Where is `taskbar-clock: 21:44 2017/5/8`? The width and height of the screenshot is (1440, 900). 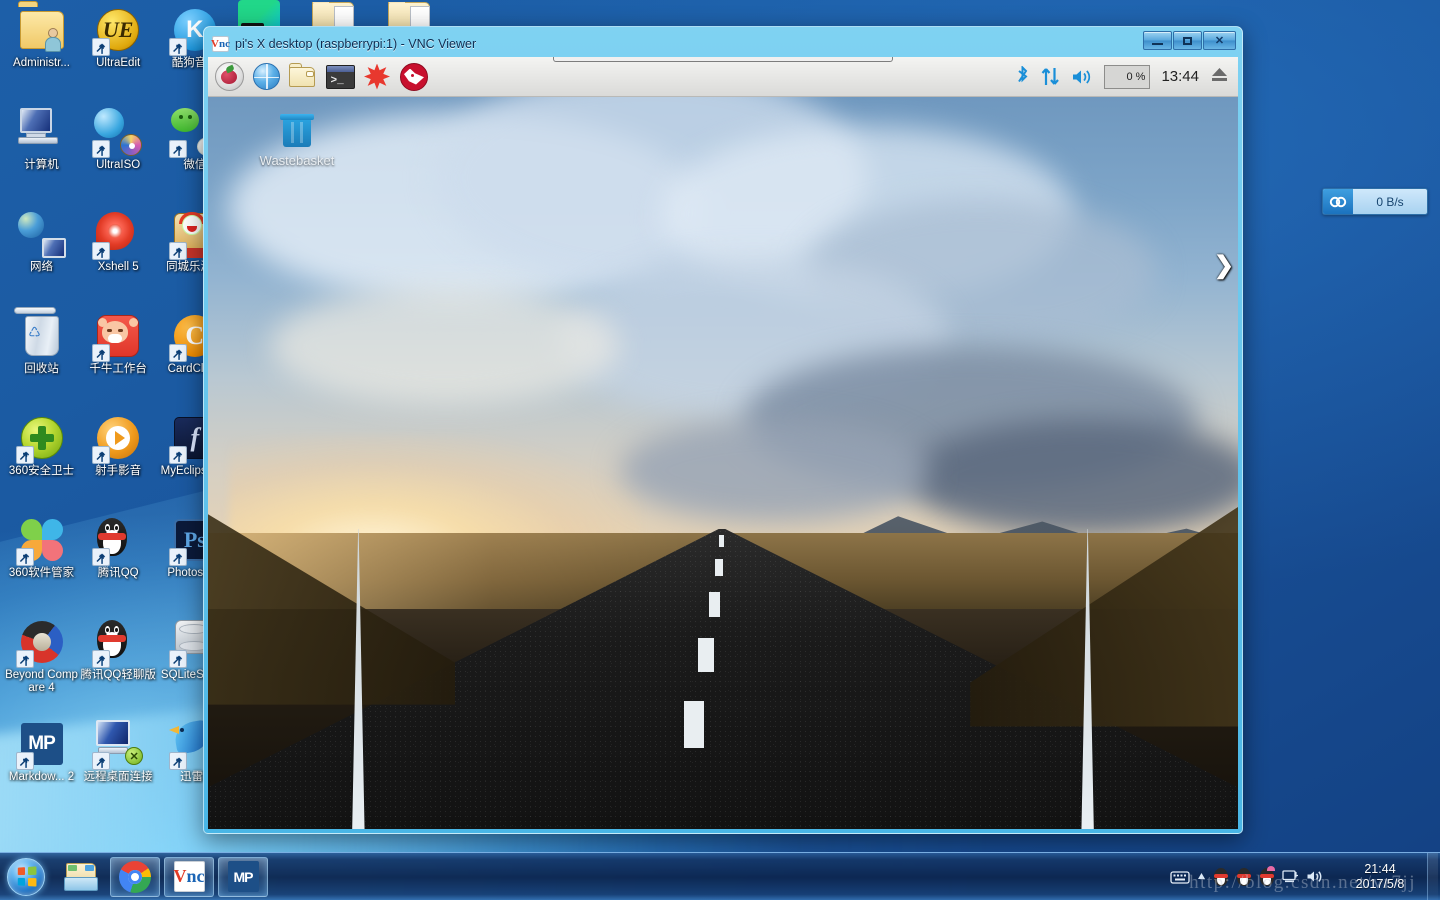
taskbar-clock: 21:44 2017/5/8 is located at coordinates (1380, 876).